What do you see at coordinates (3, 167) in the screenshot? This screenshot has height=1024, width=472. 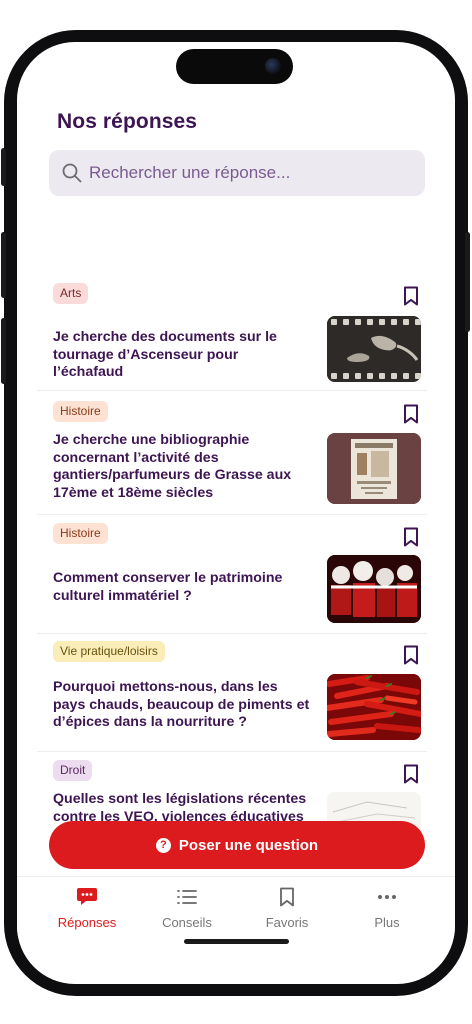 I see `phone-action-button` at bounding box center [3, 167].